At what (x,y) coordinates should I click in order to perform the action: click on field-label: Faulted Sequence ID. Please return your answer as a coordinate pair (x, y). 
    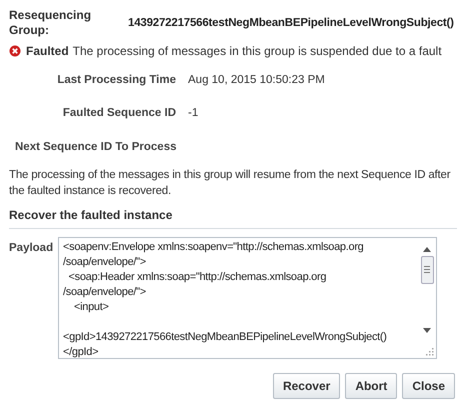
    Looking at the image, I should click on (119, 114).